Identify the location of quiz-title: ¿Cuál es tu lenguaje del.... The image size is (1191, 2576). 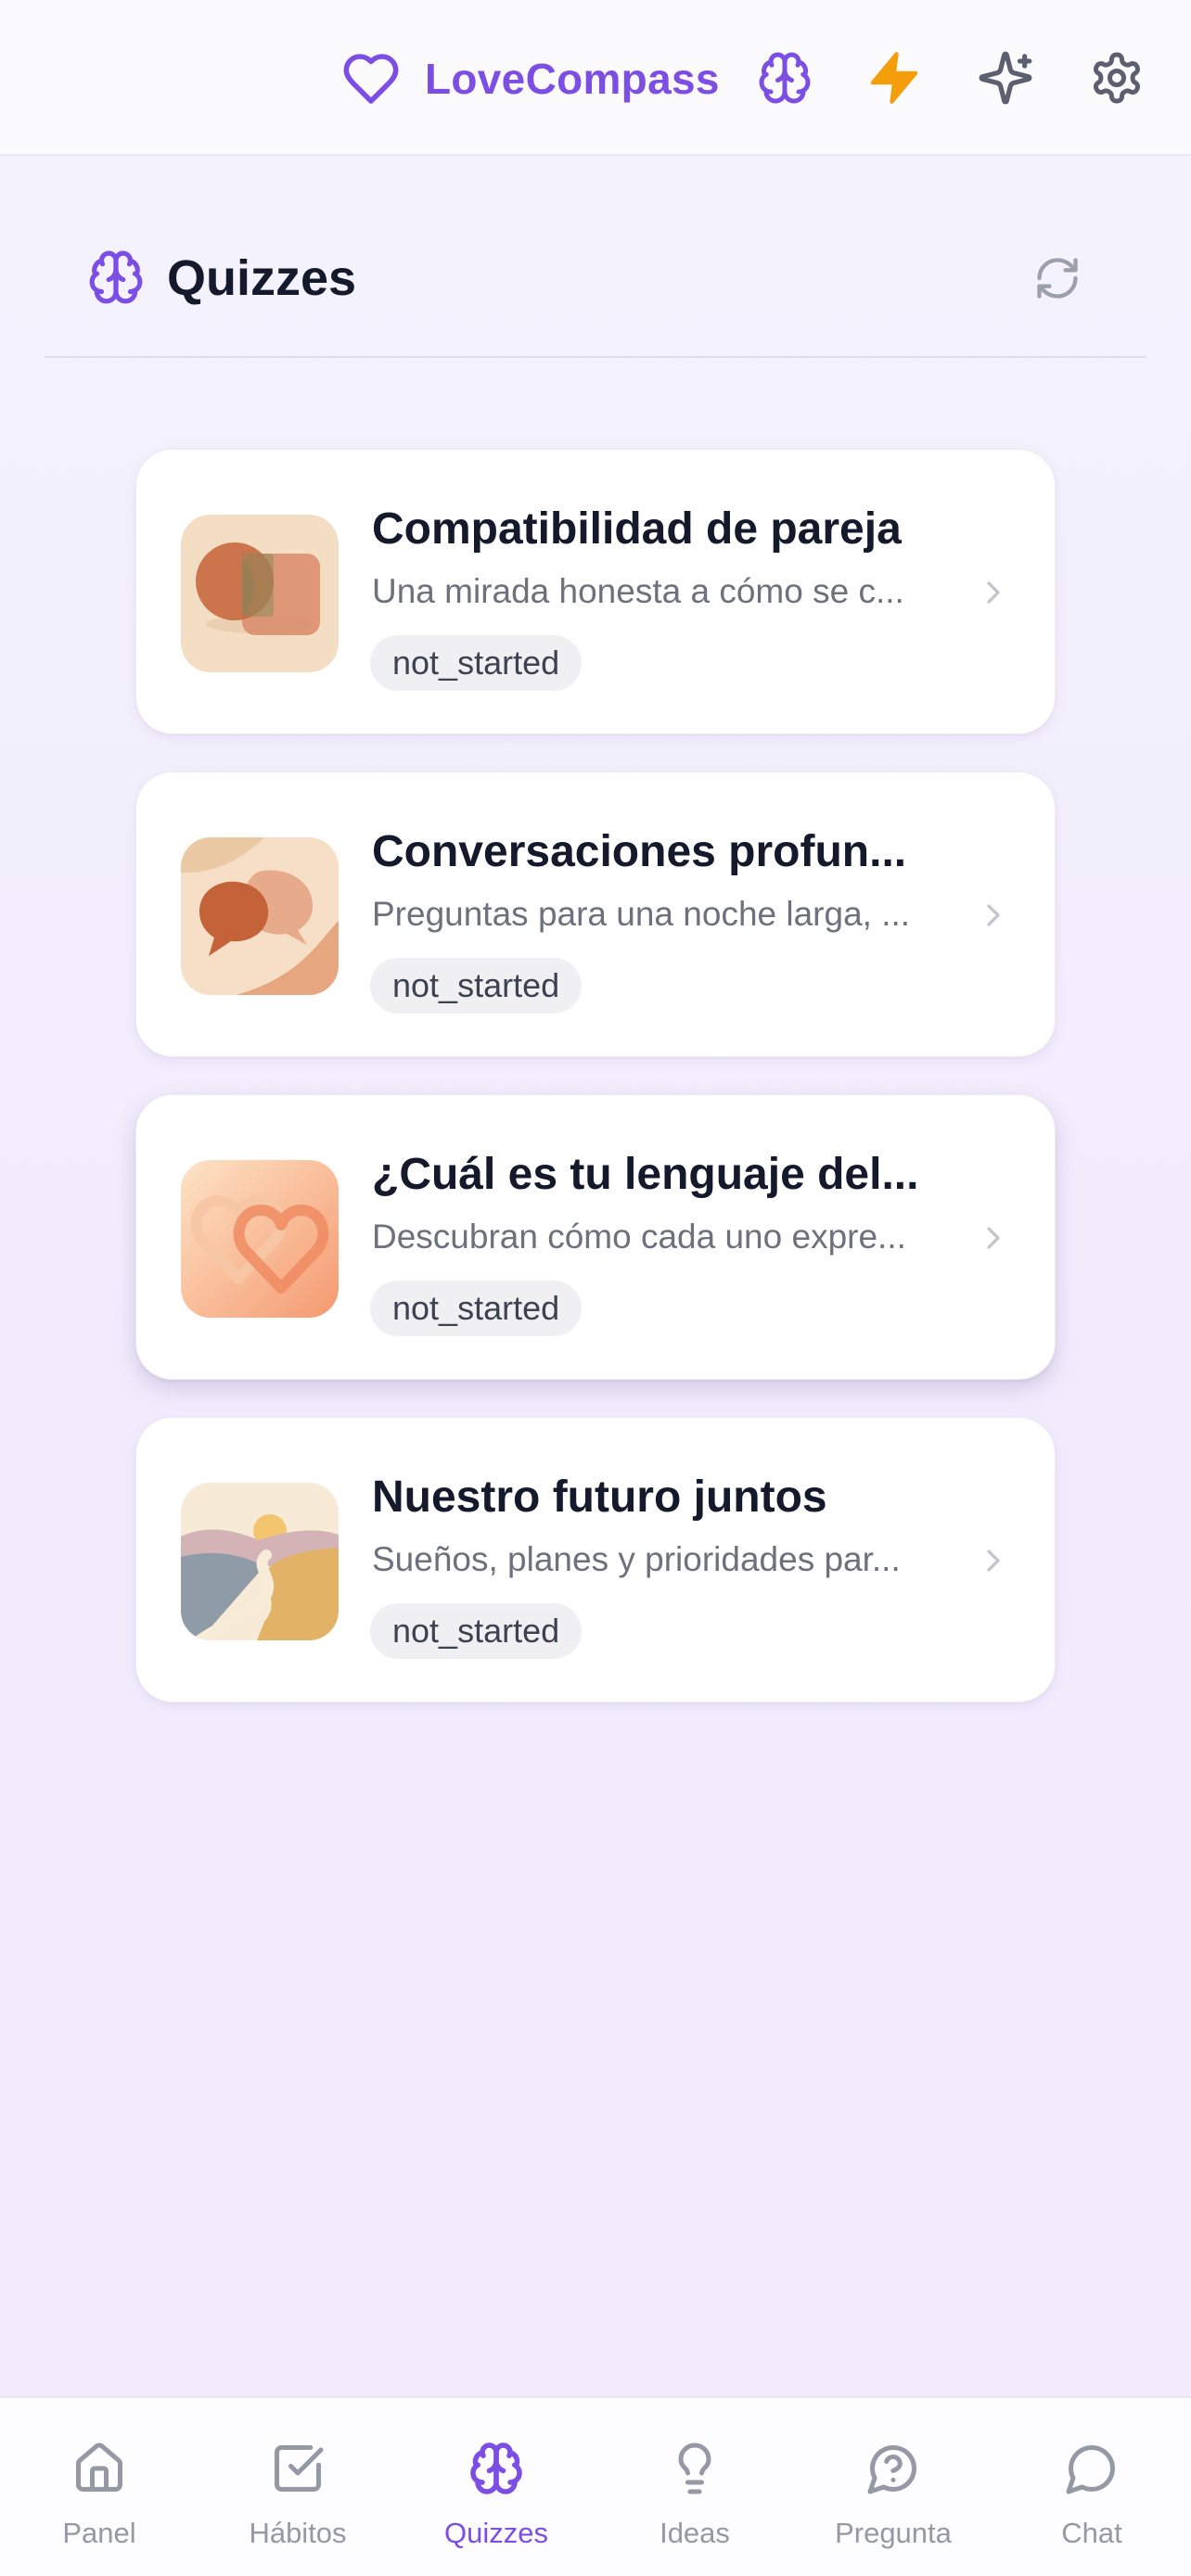
(645, 1174).